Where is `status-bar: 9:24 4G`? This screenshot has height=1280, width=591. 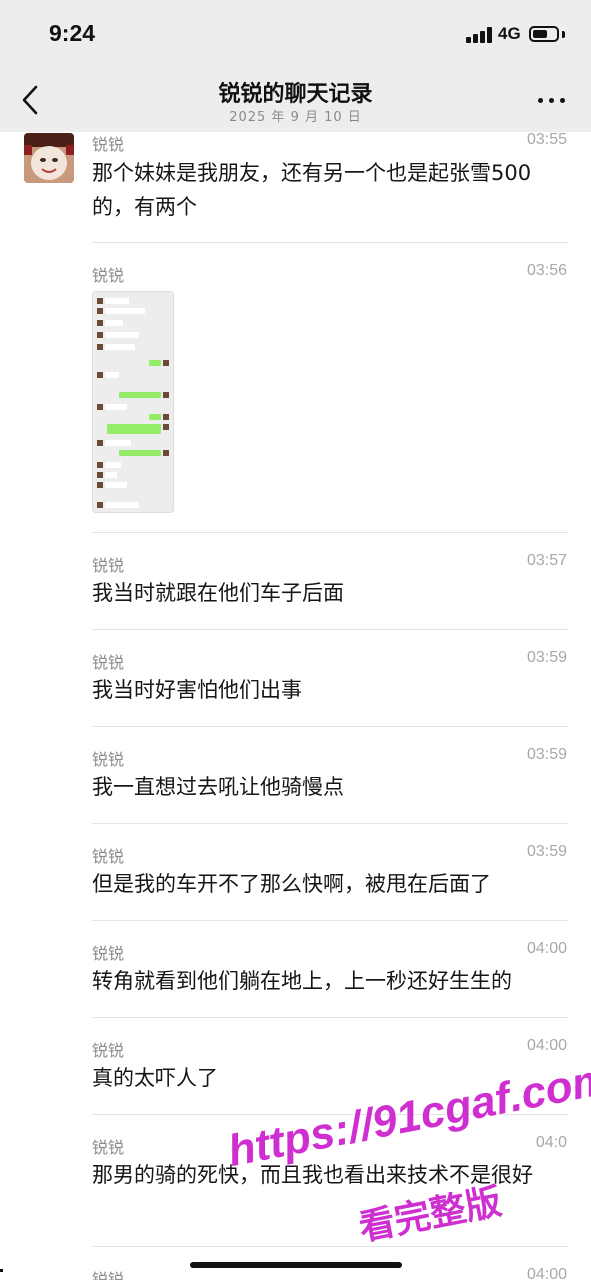
status-bar: 9:24 4G is located at coordinates (295, 35).